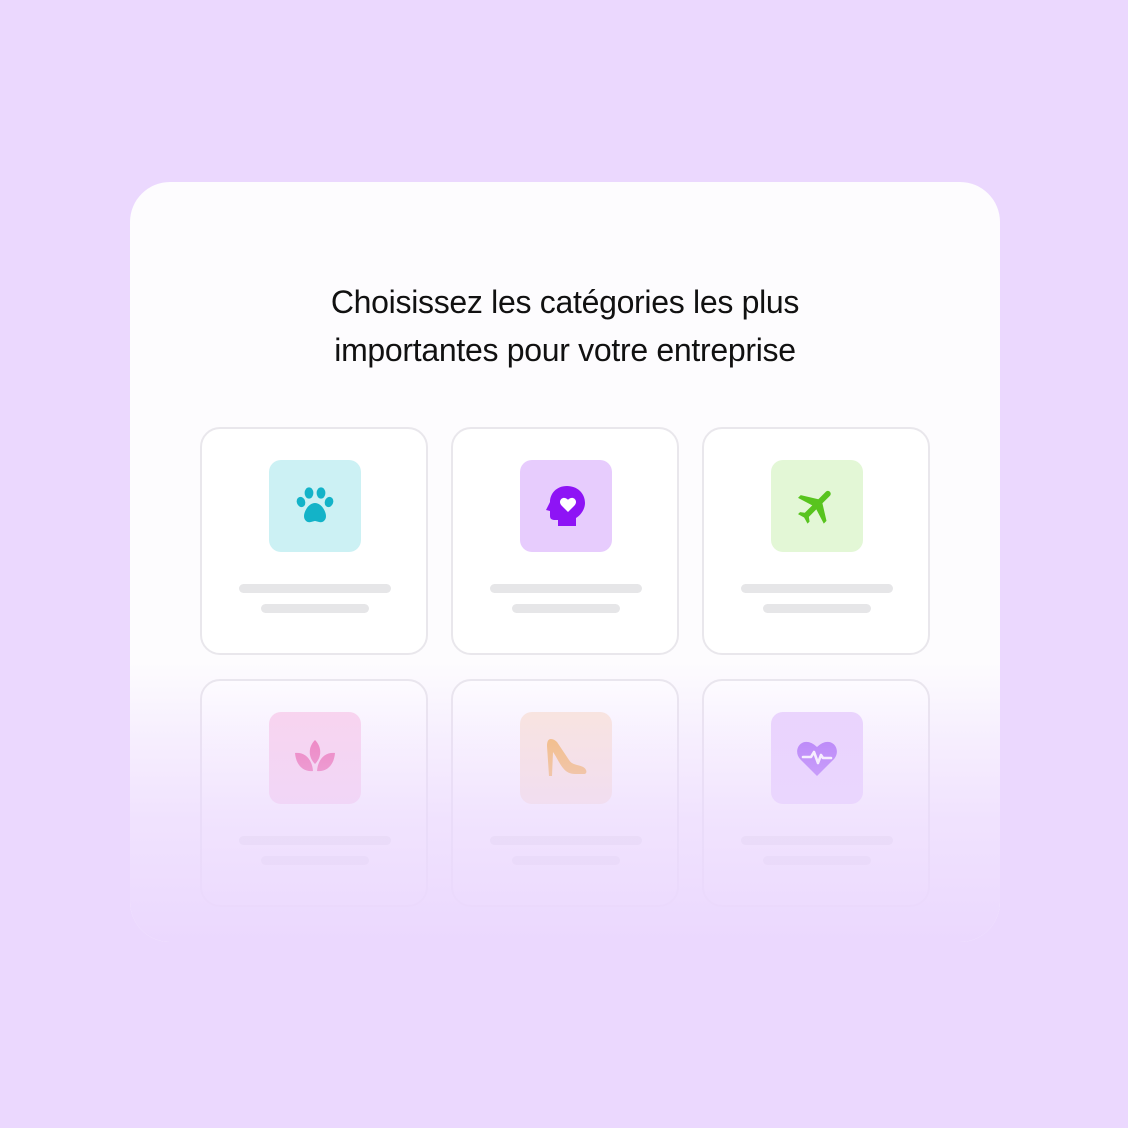  What do you see at coordinates (814, 507) in the screenshot?
I see `airplane-icon` at bounding box center [814, 507].